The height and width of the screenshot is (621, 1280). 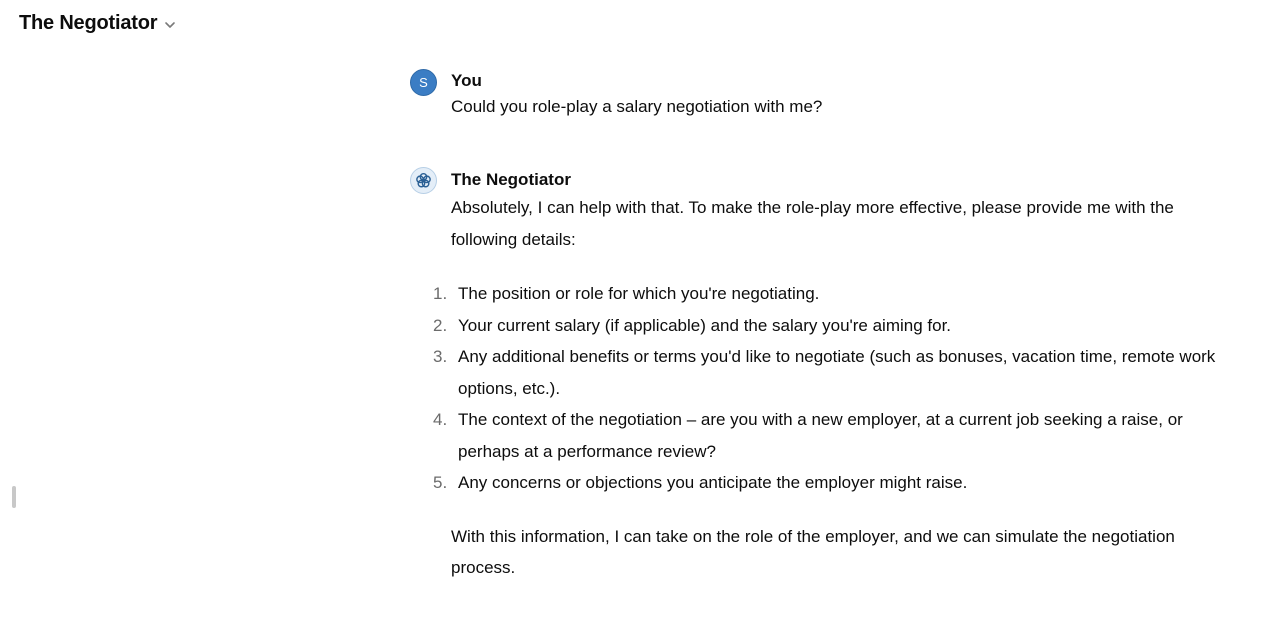 I want to click on list-number: 4., so click(x=440, y=419).